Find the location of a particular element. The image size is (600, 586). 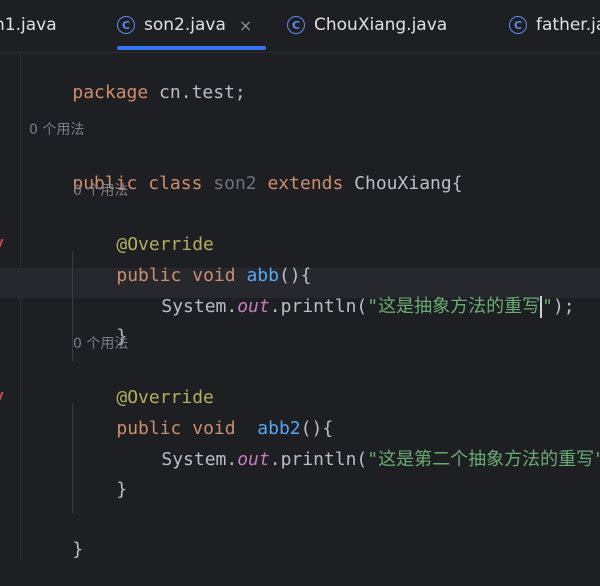

code-line-println-2: System.out.println("这是第二个抽象方法的重写"); is located at coordinates (380, 459).